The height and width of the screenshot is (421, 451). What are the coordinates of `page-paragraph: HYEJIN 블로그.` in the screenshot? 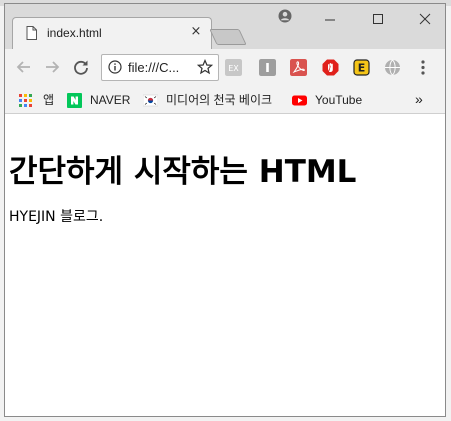 It's located at (56, 217).